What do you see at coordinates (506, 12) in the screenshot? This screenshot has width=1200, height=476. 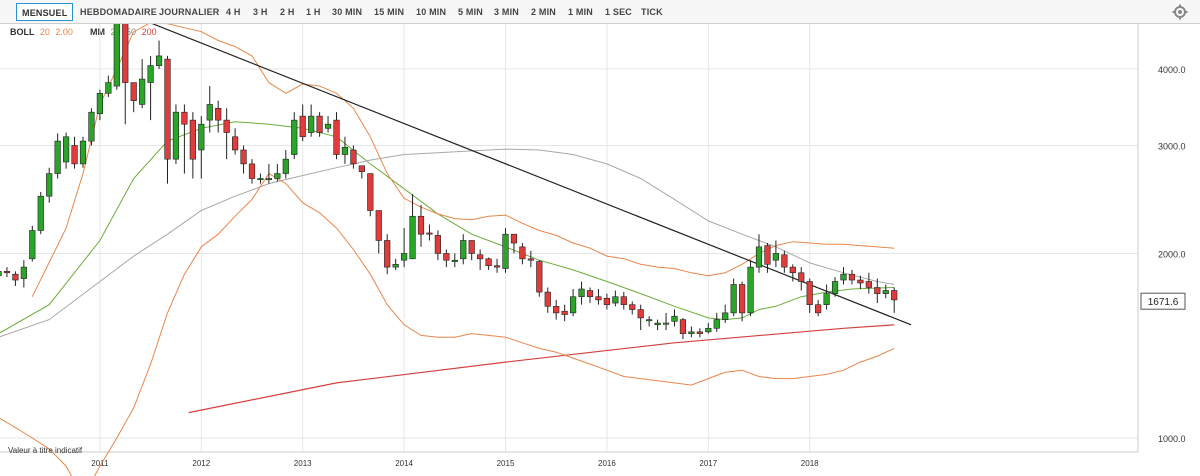 I see `tab-3-min: 3 MIN` at bounding box center [506, 12].